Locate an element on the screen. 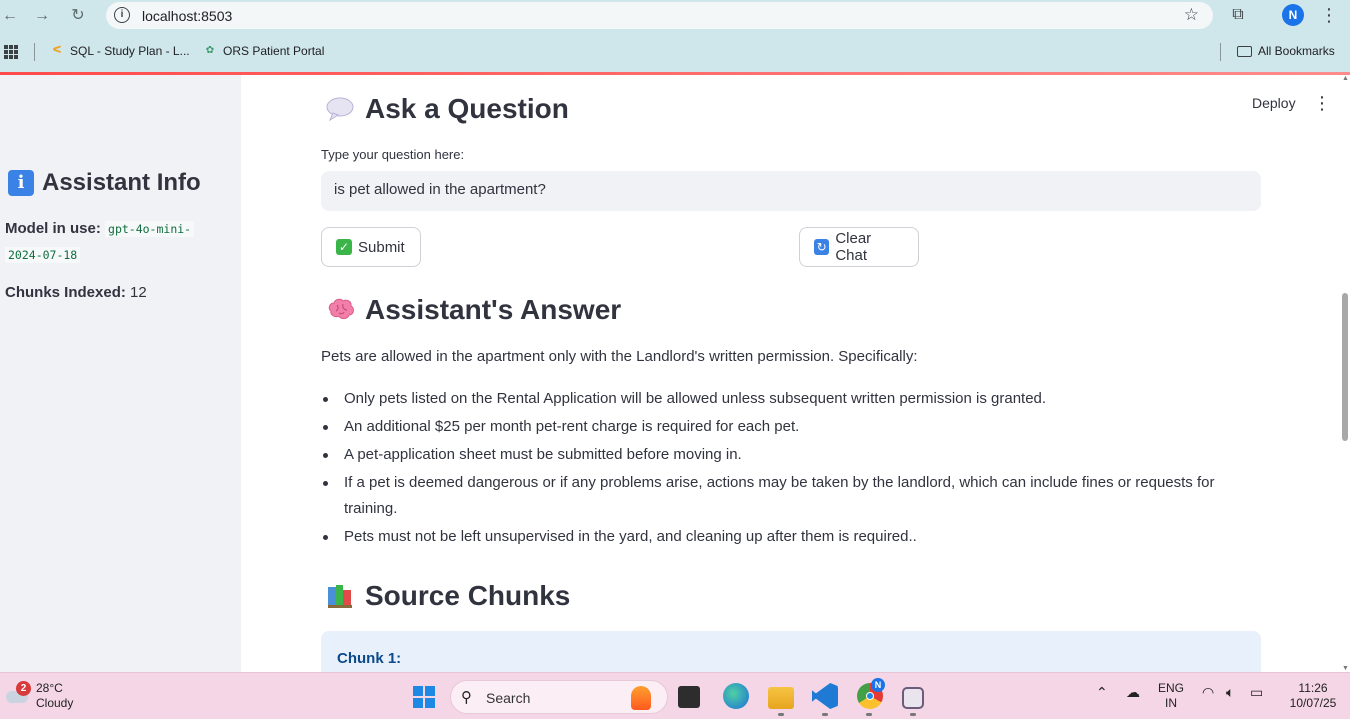 Image resolution: width=1350 pixels, height=719 pixels. clock: 11:26 10/07/25 is located at coordinates (1313, 696).